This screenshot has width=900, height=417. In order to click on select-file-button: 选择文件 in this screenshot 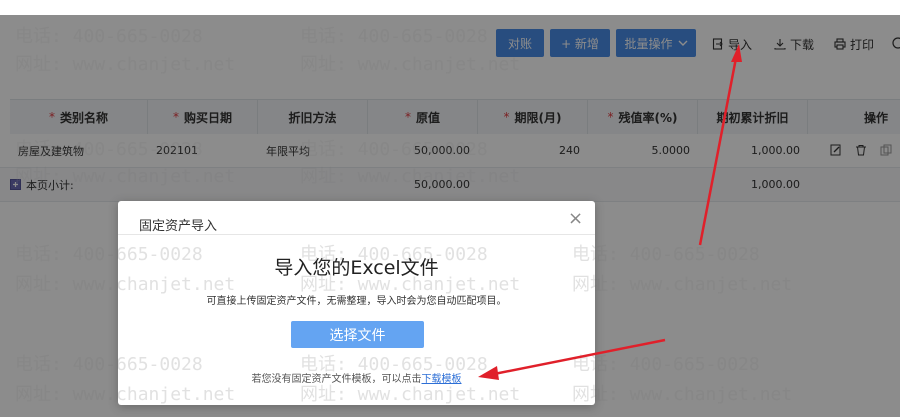, I will do `click(357, 334)`.